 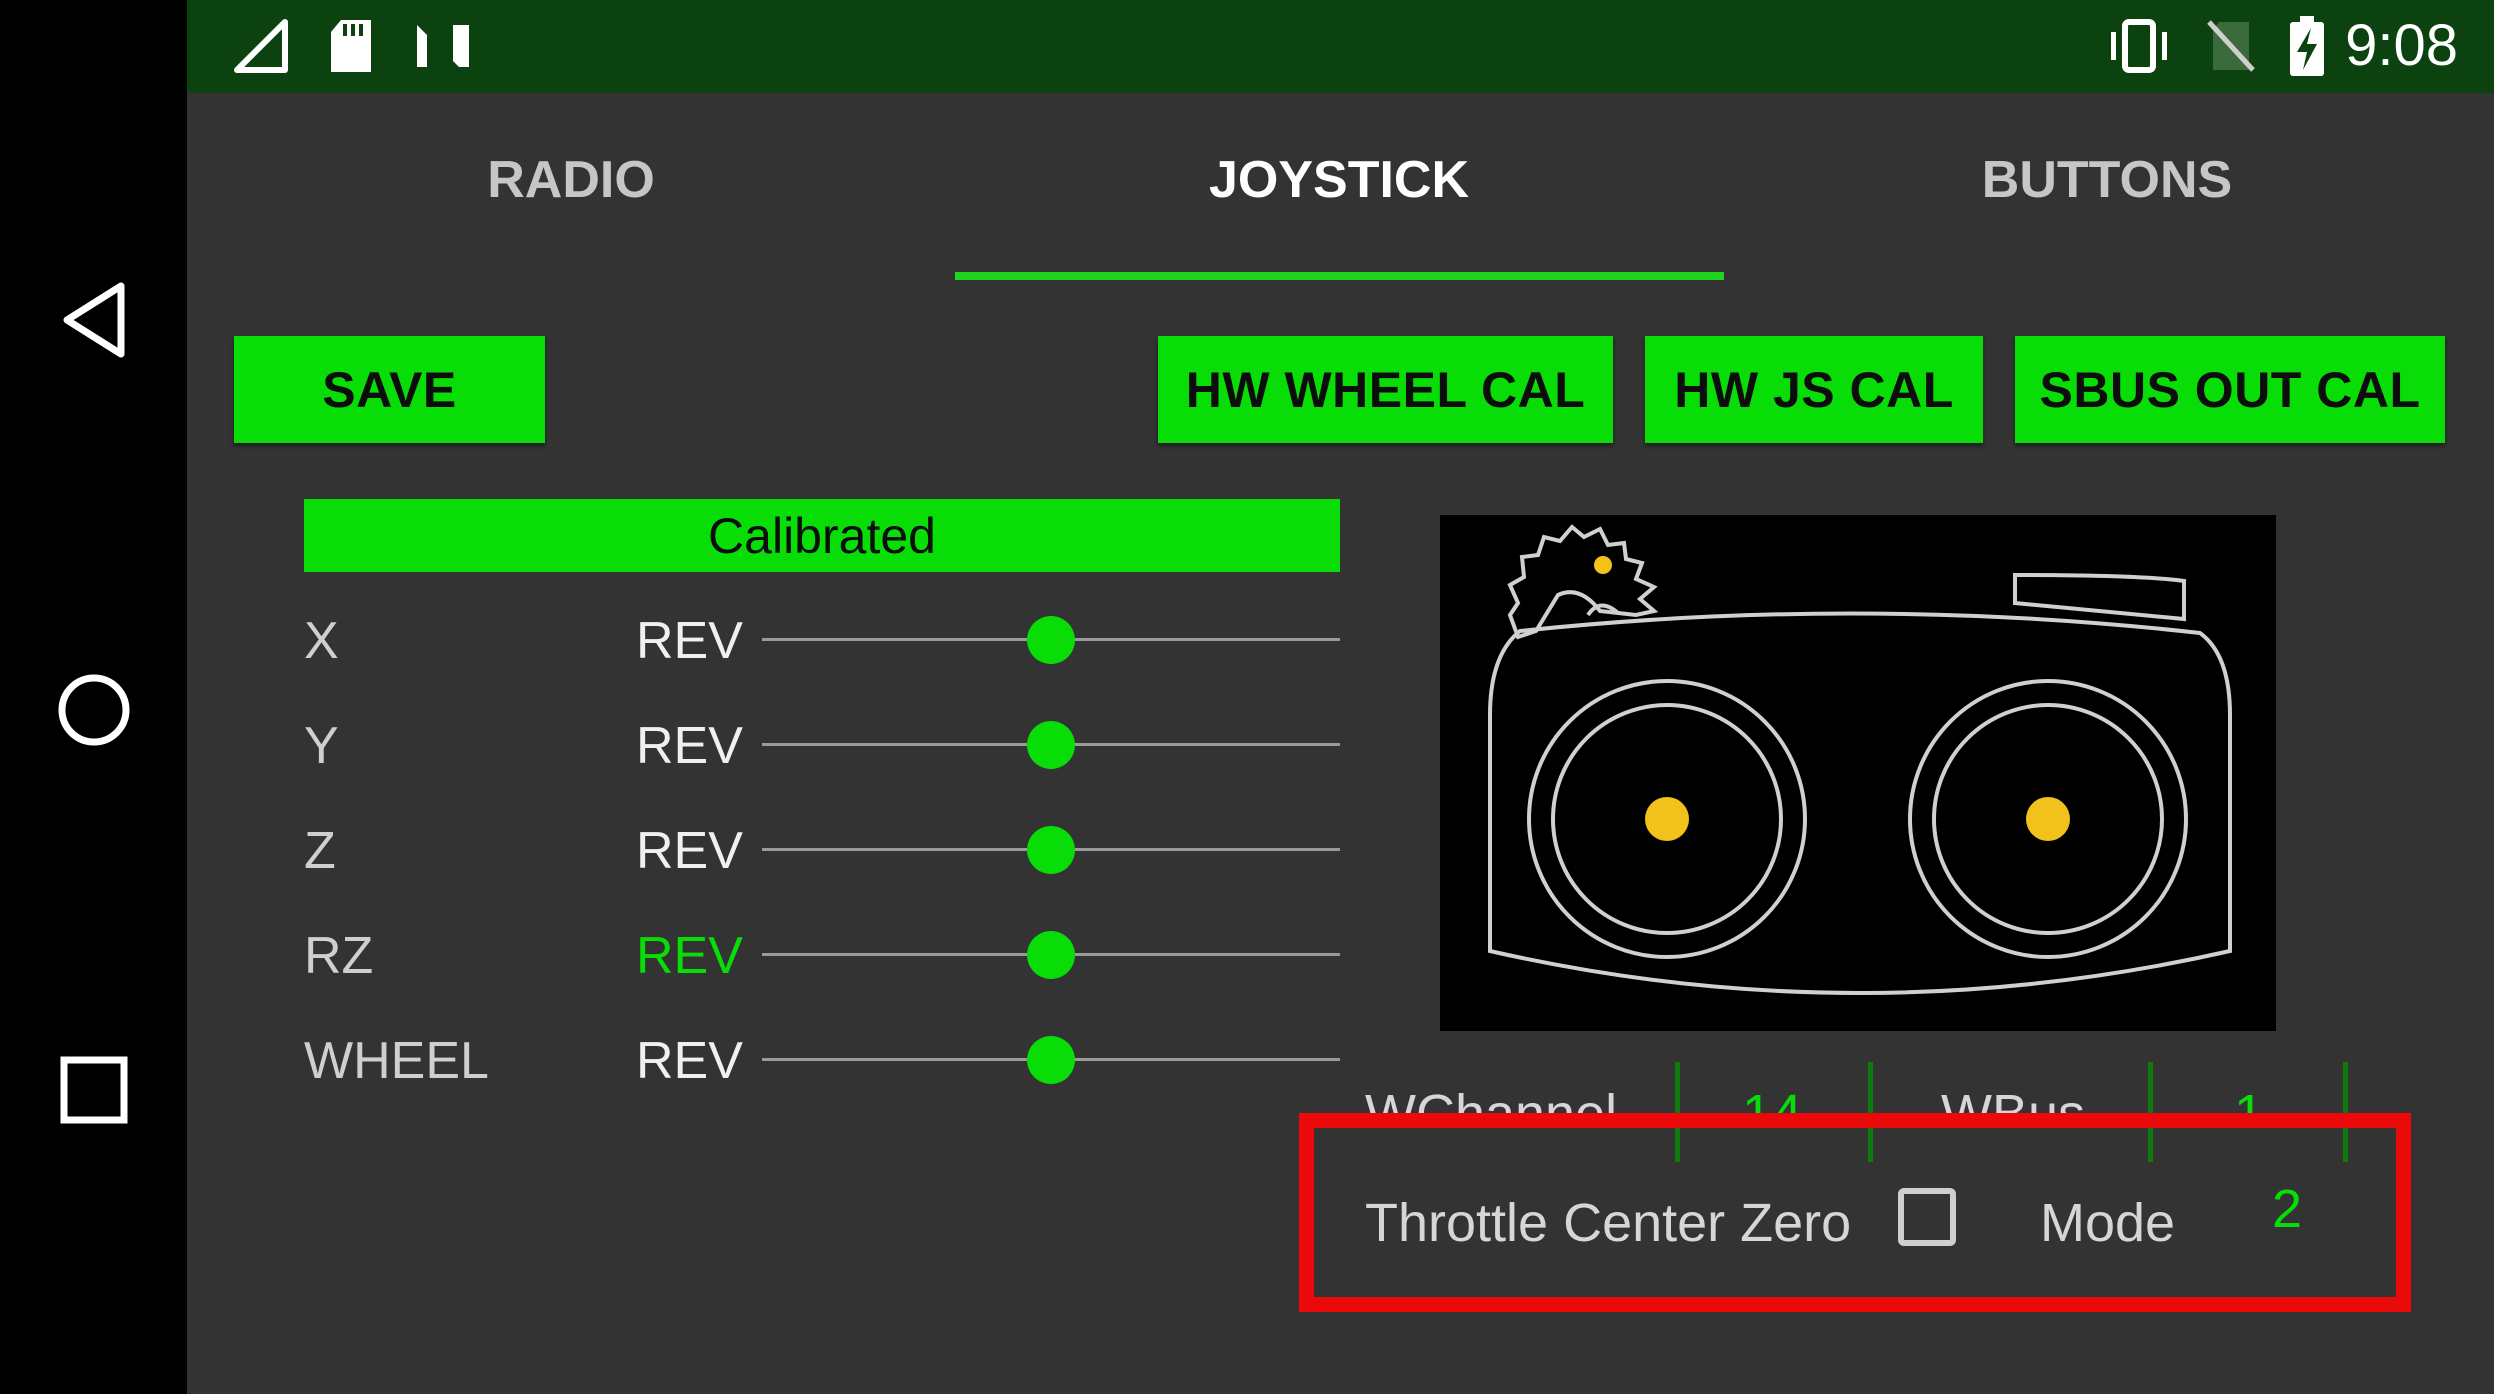 What do you see at coordinates (1858, 773) in the screenshot?
I see `joystick-preview` at bounding box center [1858, 773].